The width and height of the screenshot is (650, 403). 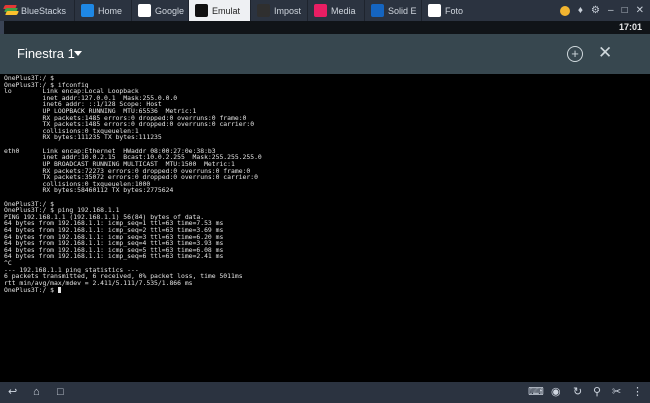 What do you see at coordinates (325, 98) in the screenshot?
I see `terminal-line: inet addr:127.0.0.1 Mask:255.0.0.0` at bounding box center [325, 98].